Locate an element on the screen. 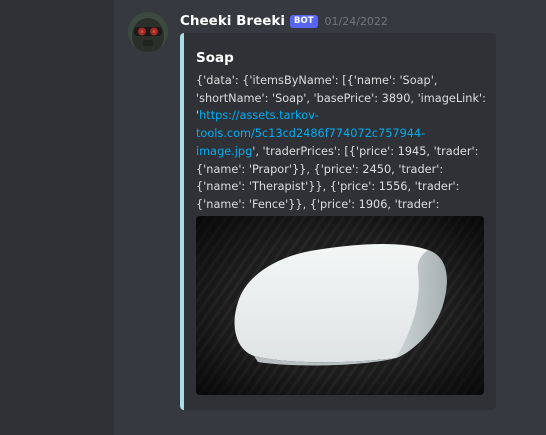 The image size is (546, 435). avatar is located at coordinates (148, 32).